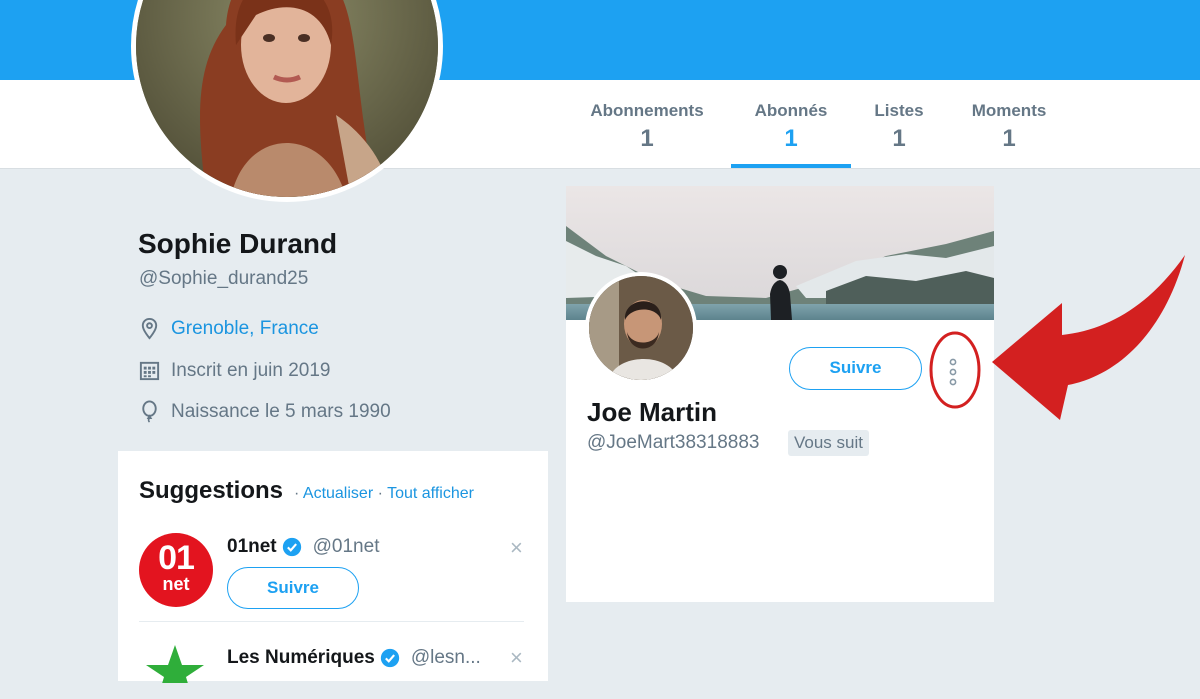 The height and width of the screenshot is (699, 1200). I want to click on annotation-arrow, so click(1088, 337).